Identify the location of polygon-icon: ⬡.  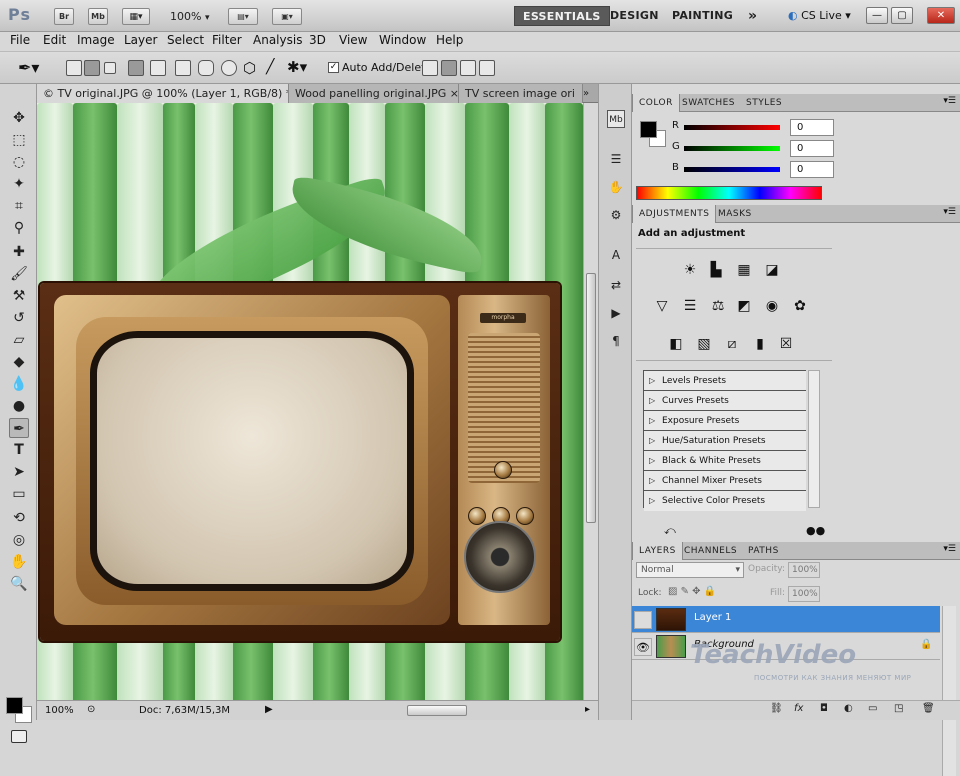
(249, 68).